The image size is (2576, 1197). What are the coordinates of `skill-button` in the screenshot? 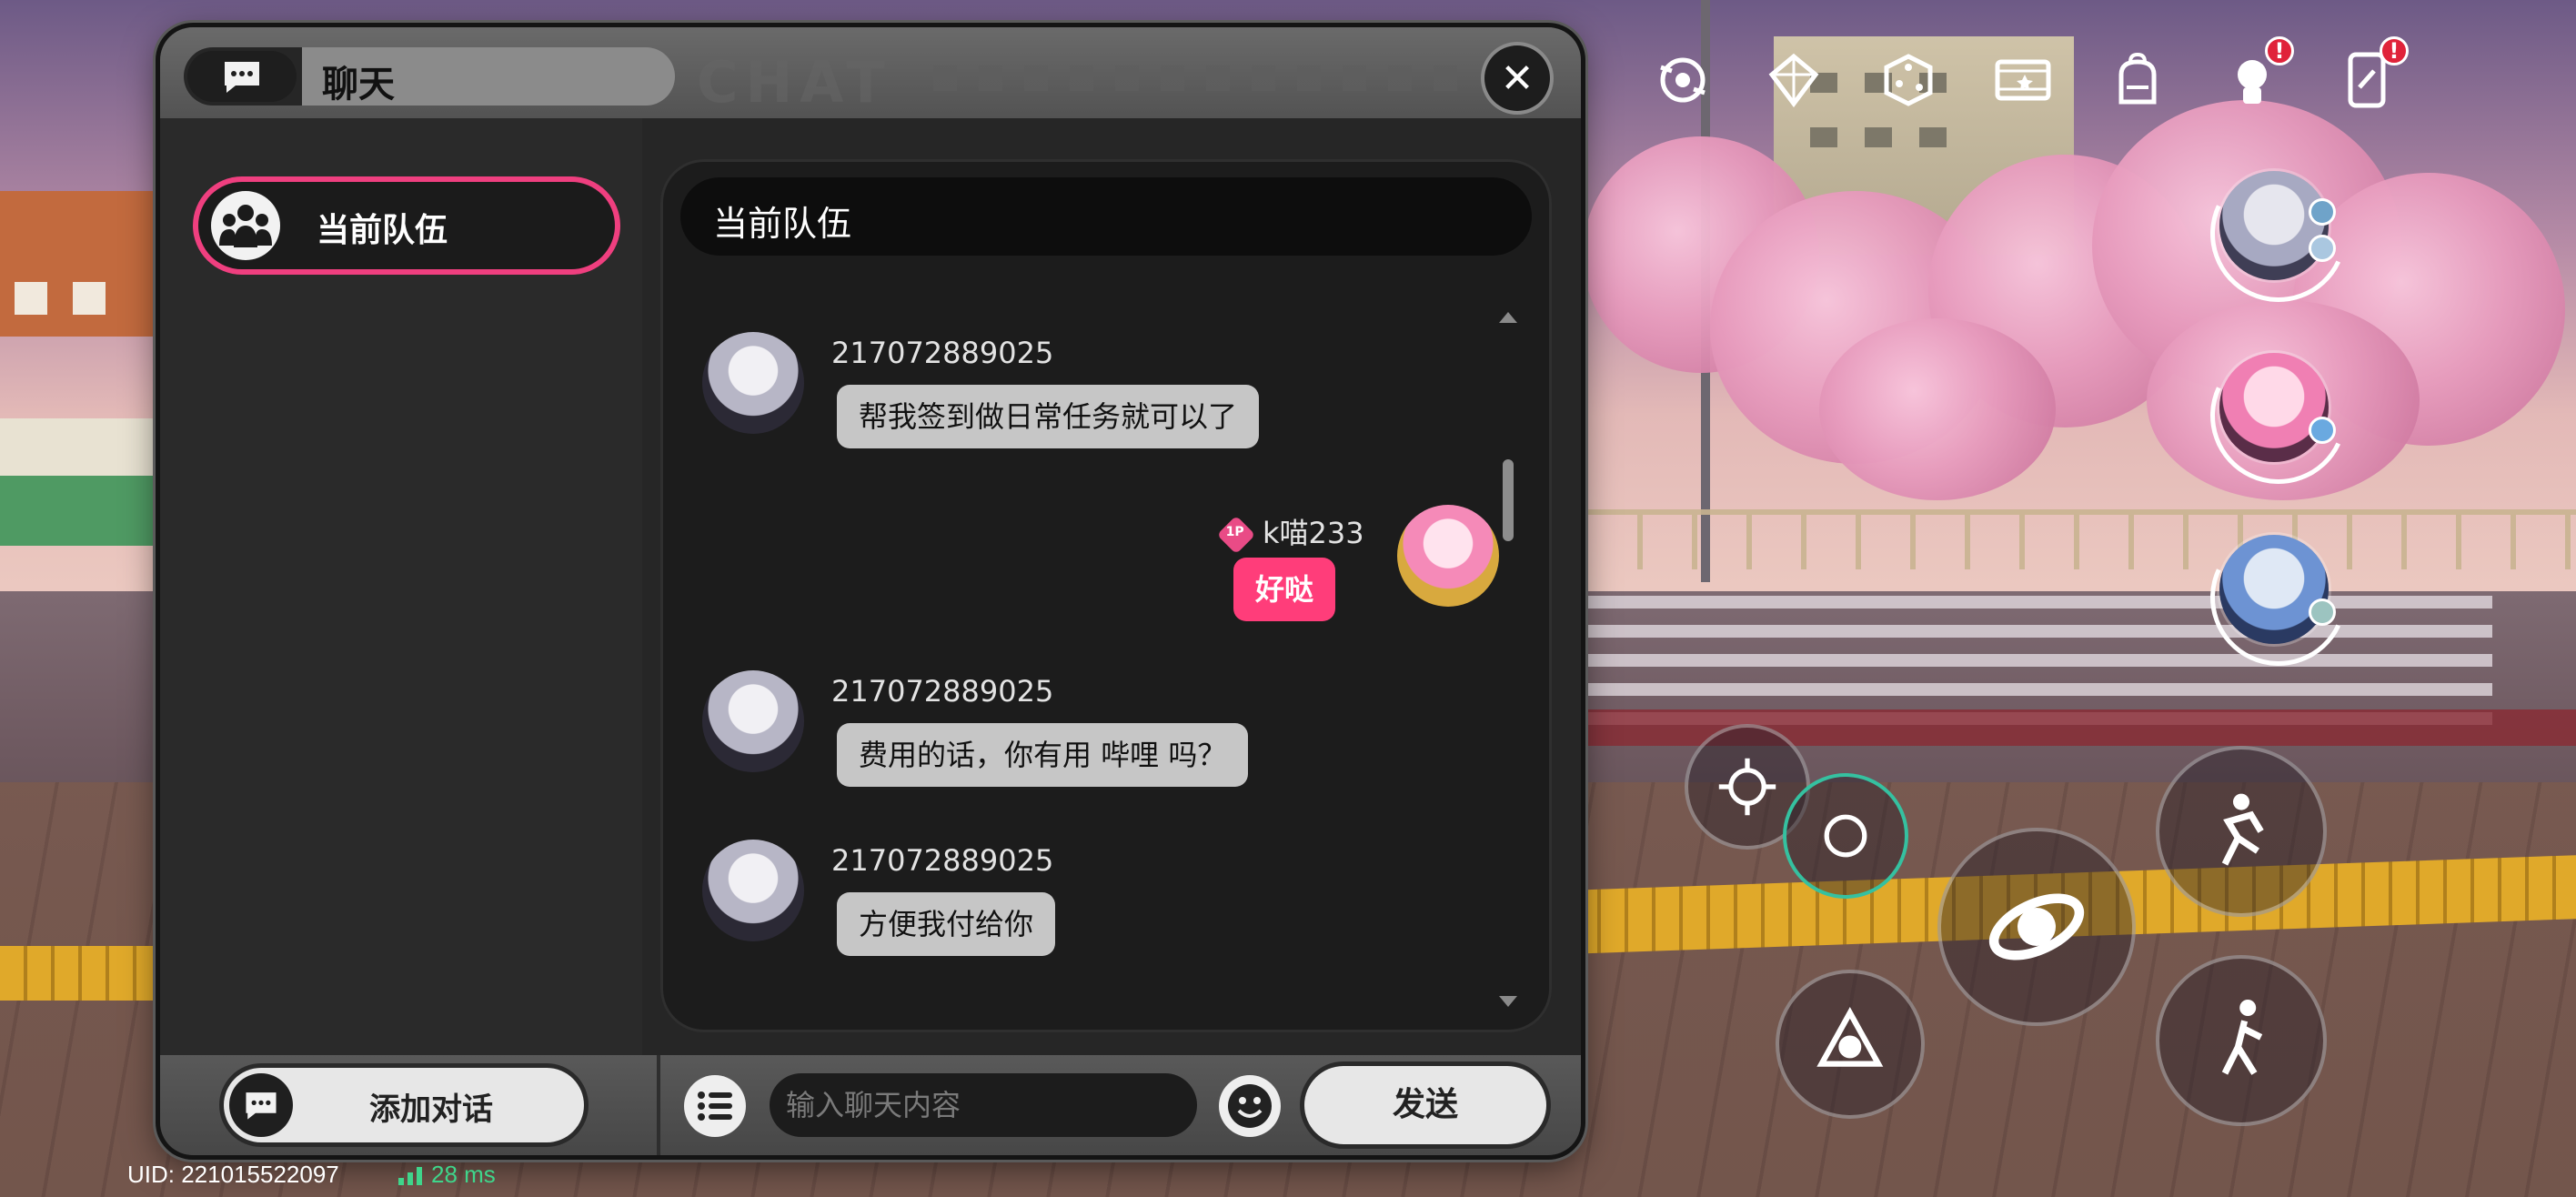 It's located at (1845, 836).